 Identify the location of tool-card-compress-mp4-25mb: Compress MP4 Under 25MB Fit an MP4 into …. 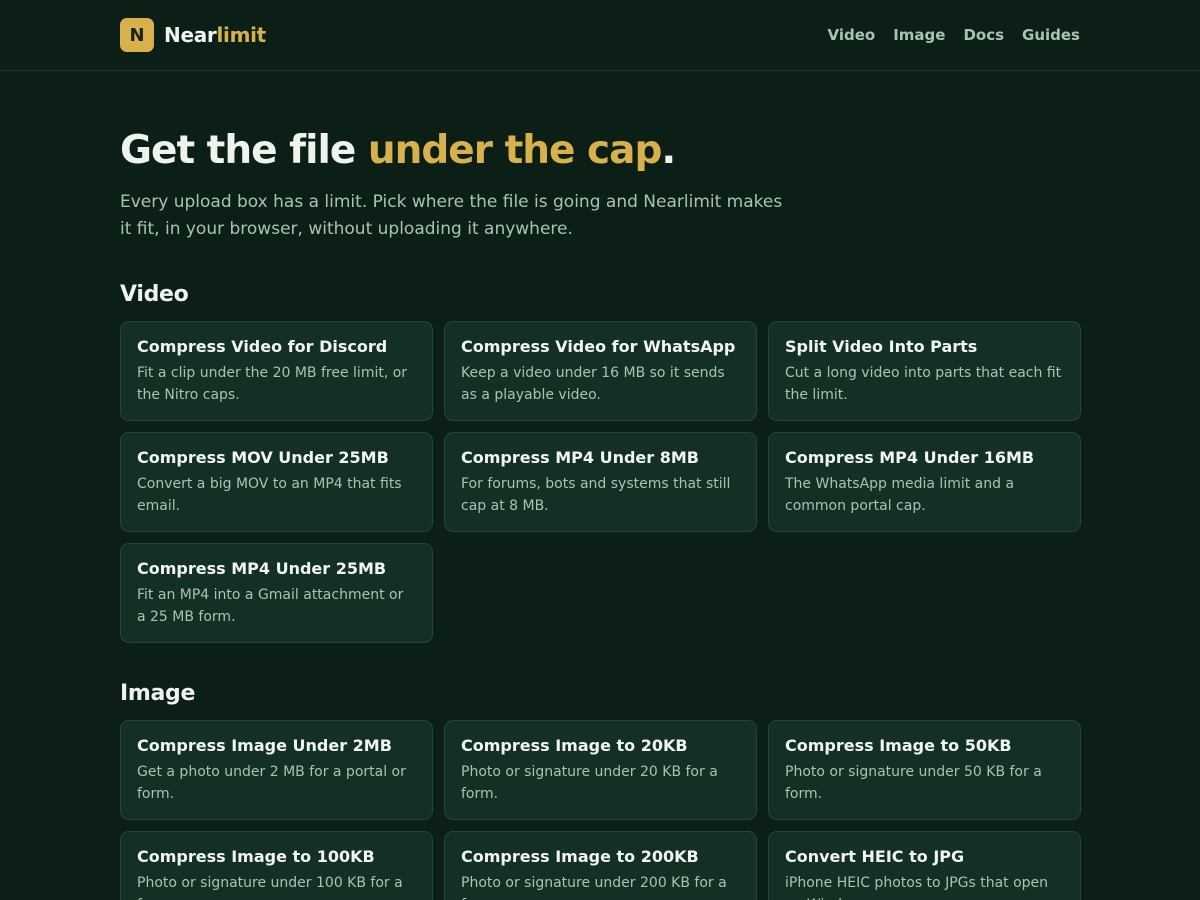
(276, 593).